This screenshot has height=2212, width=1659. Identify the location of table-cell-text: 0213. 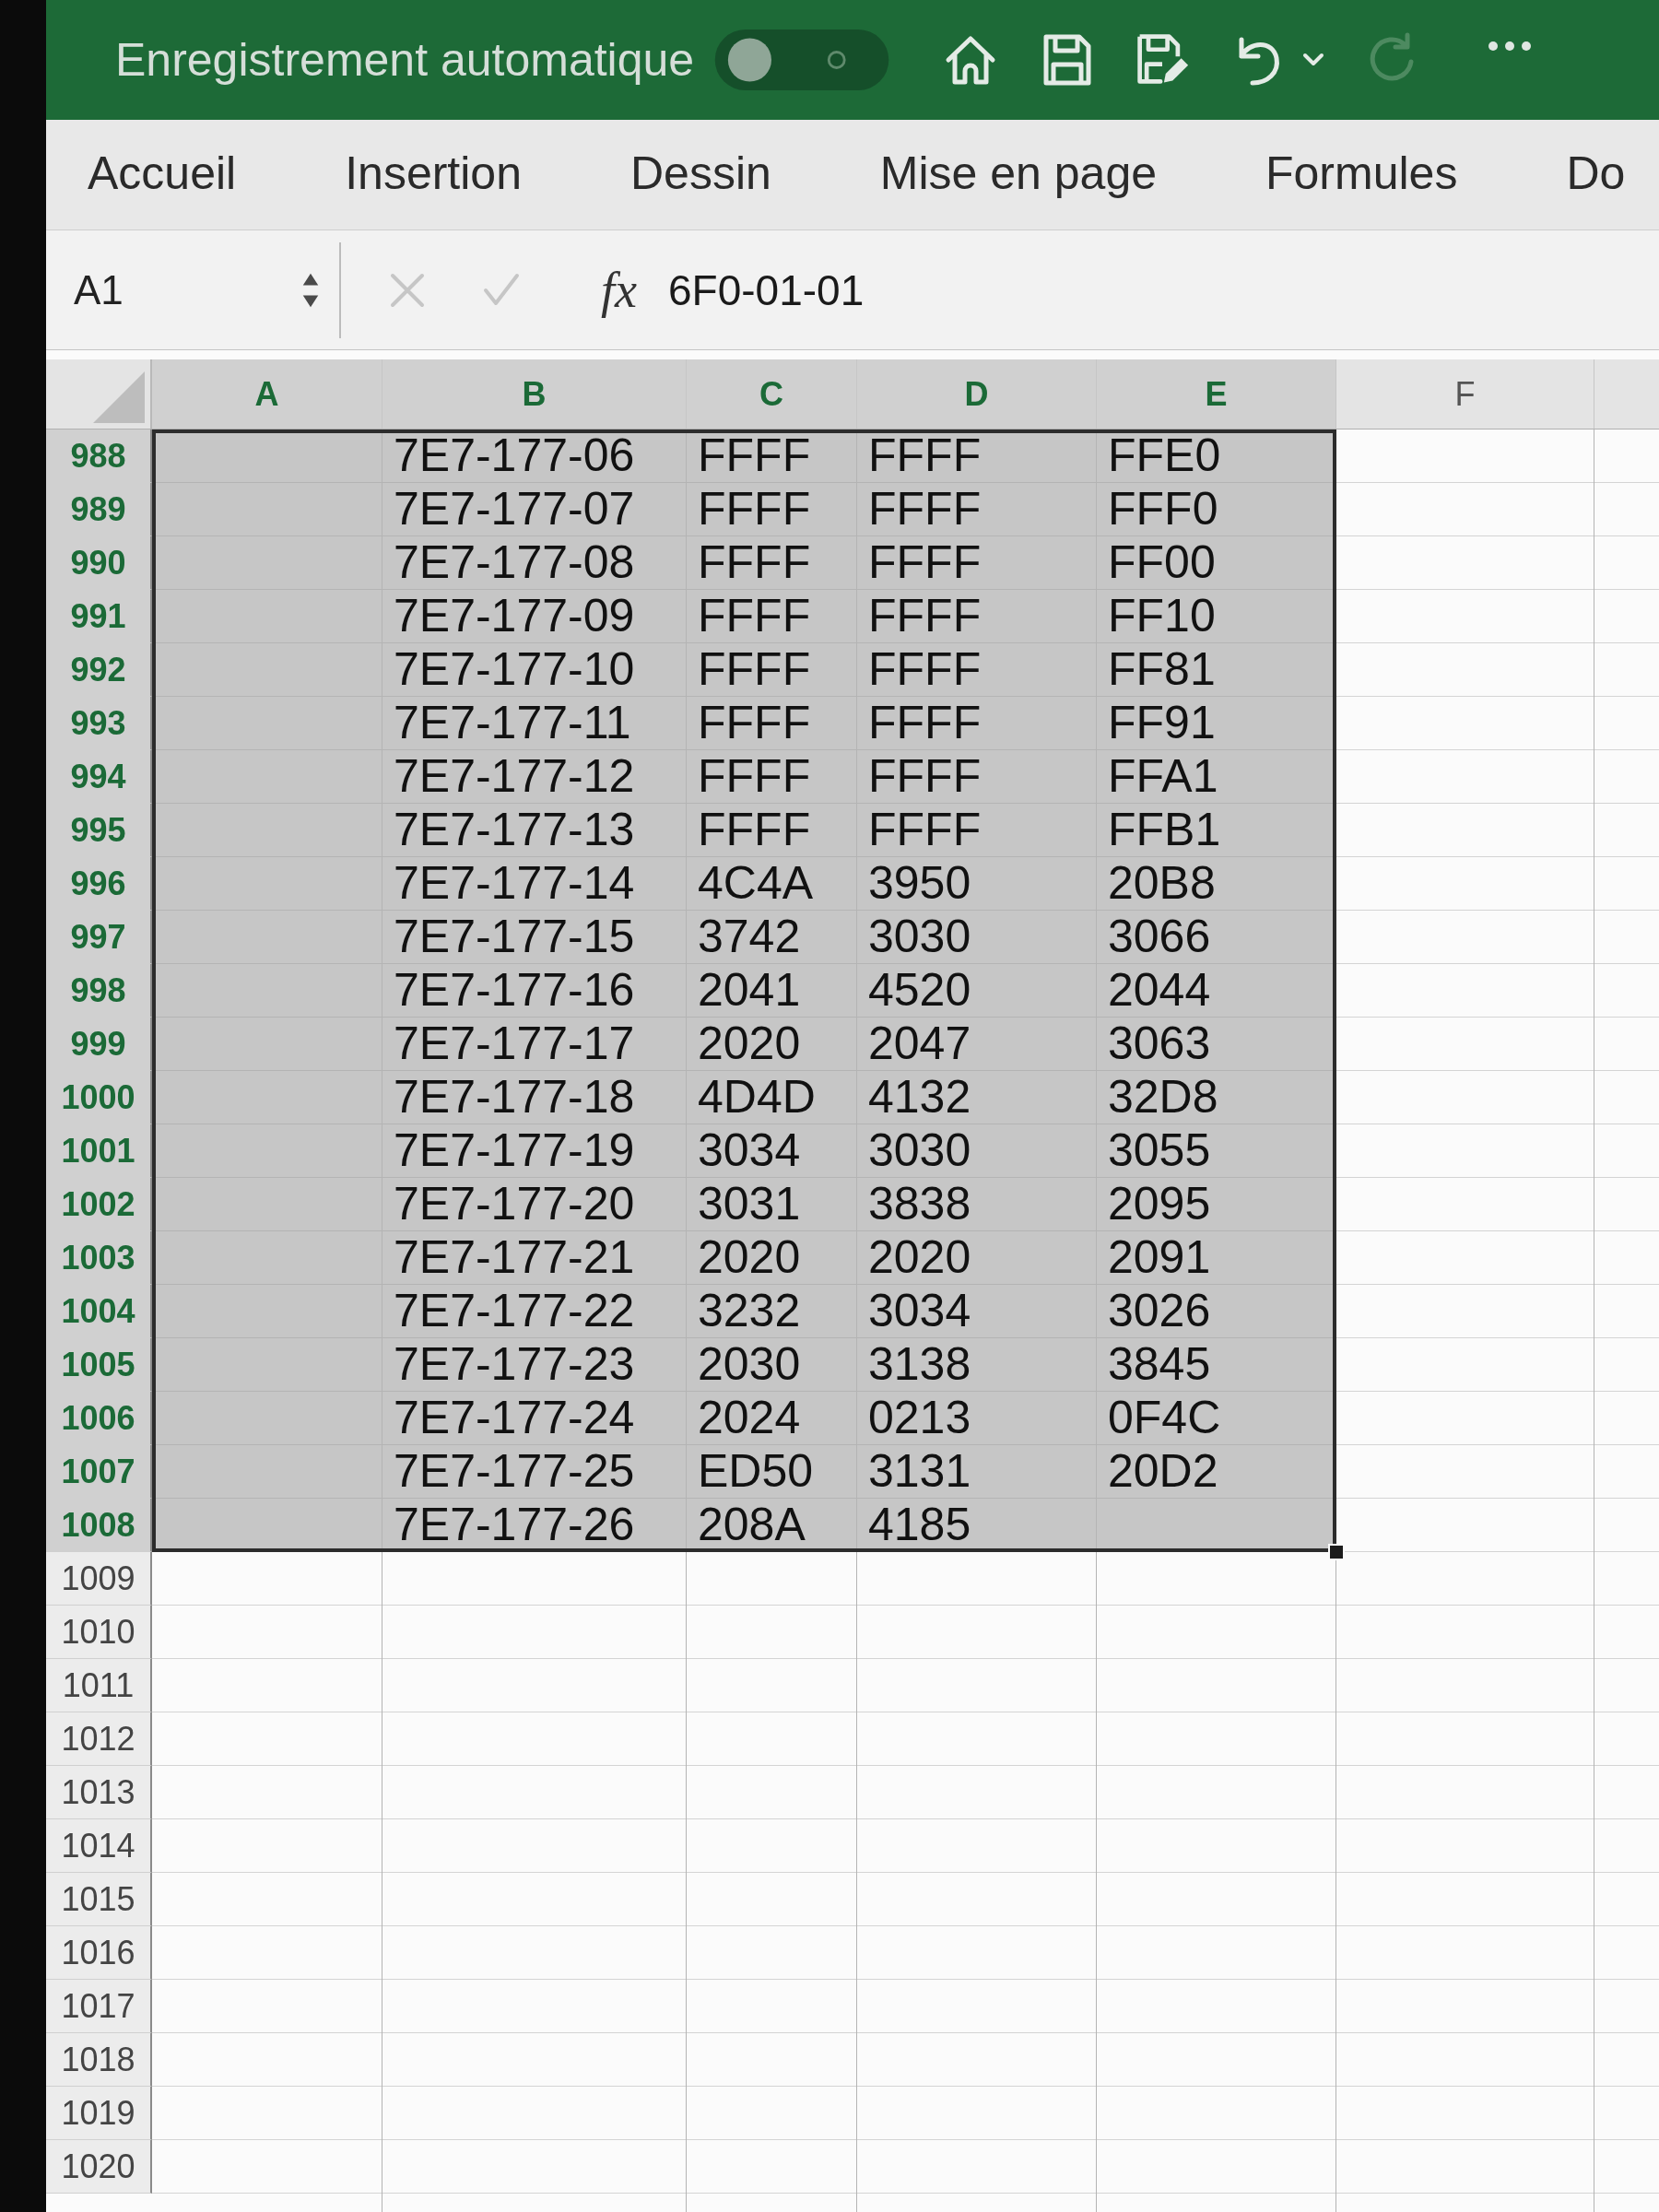
(919, 1418).